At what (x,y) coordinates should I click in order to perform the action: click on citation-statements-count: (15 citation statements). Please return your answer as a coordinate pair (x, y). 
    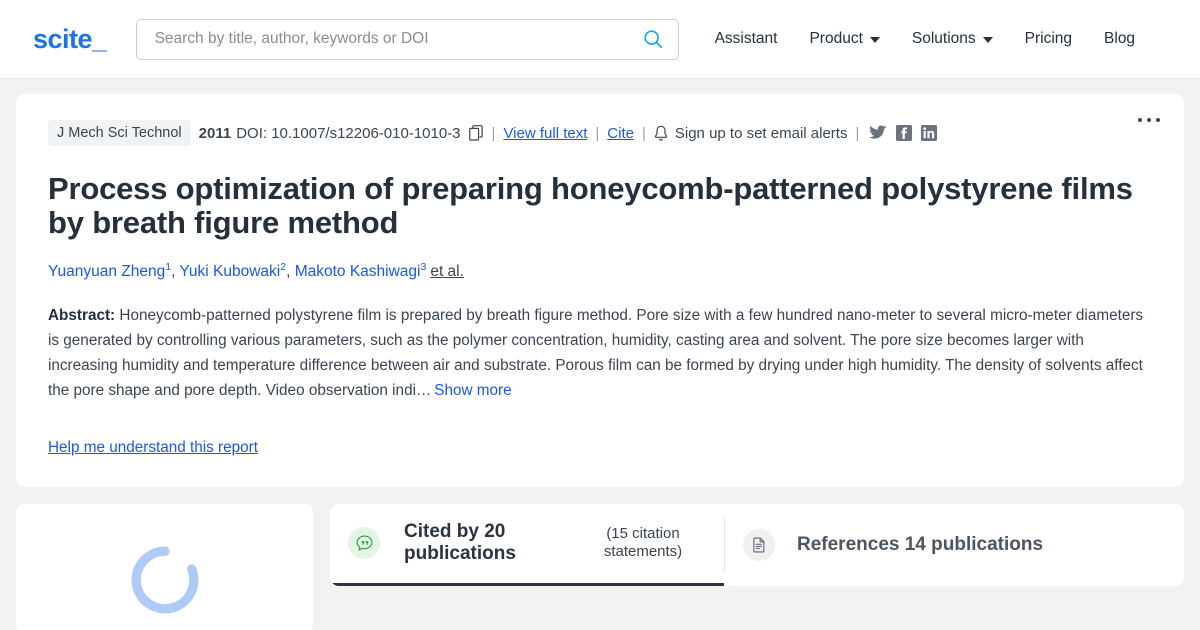
    Looking at the image, I should click on (643, 543).